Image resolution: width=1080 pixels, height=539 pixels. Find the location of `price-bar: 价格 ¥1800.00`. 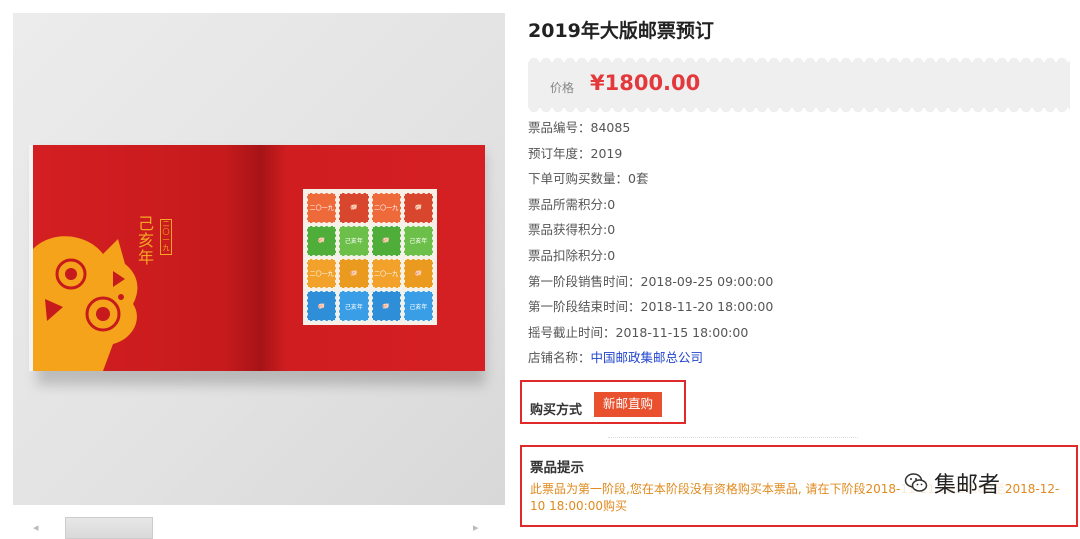

price-bar: 价格 ¥1800.00 is located at coordinates (799, 85).